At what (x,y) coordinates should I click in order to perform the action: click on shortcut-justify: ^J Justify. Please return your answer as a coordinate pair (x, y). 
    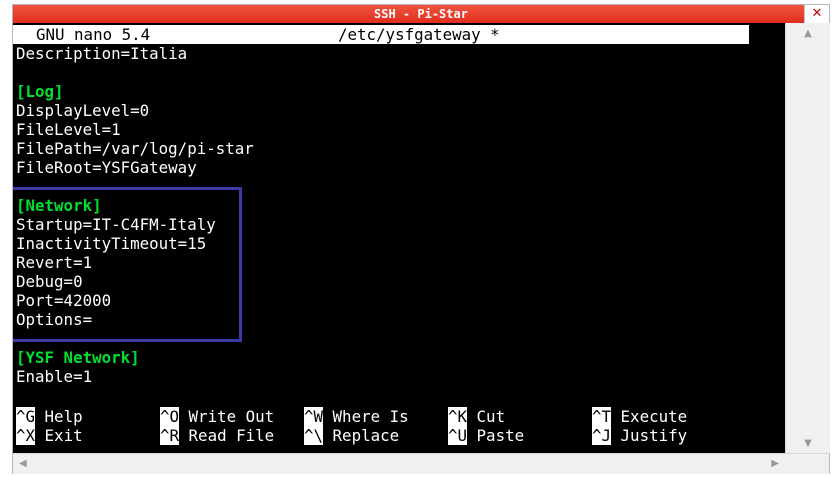
    Looking at the image, I should click on (639, 435).